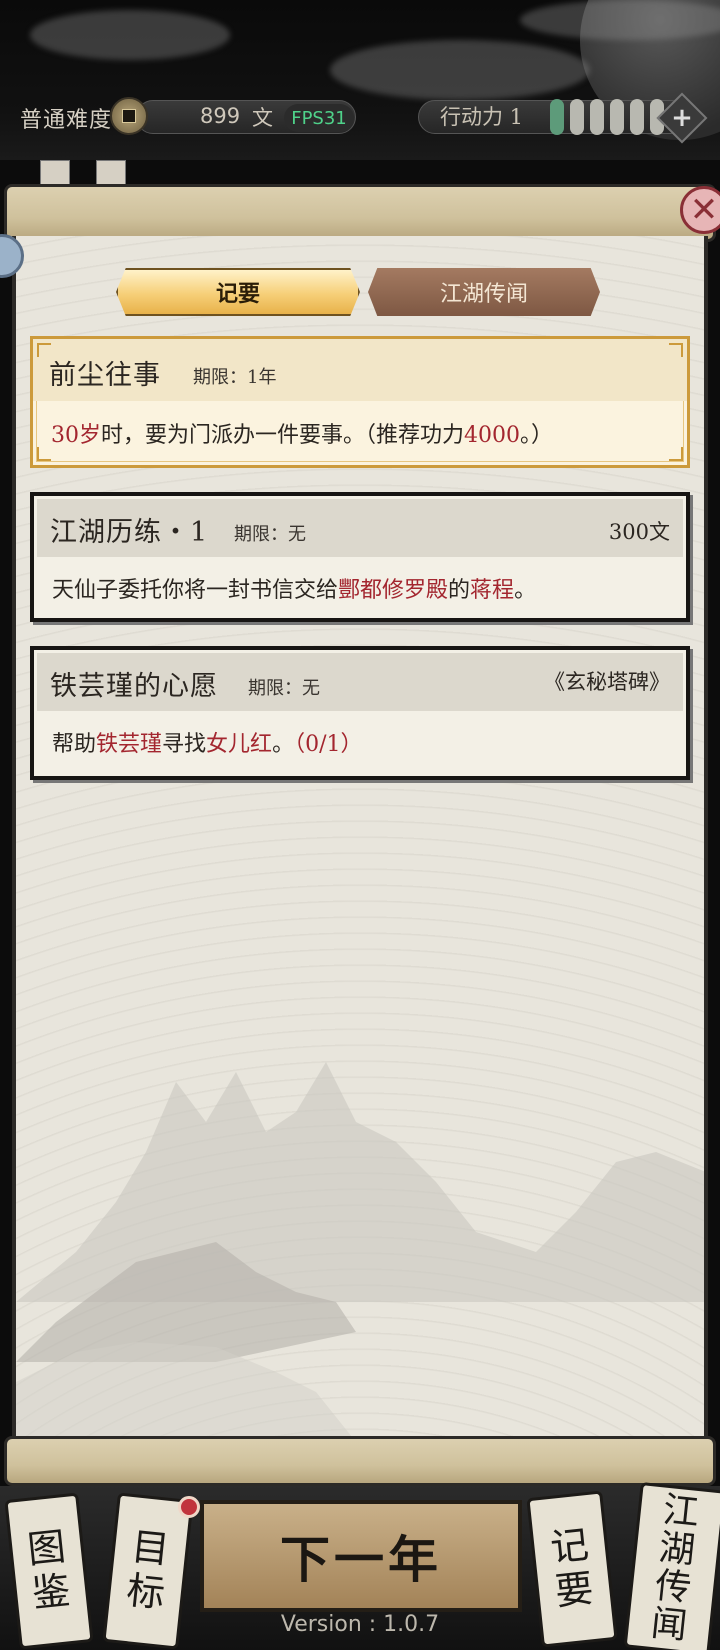  What do you see at coordinates (360, 713) in the screenshot?
I see `quest-card-wish: 铁芸瑾的心愿 期限：无 《玄秘塔碑》 帮助铁芸瑾寻找女儿红。（0/1）` at bounding box center [360, 713].